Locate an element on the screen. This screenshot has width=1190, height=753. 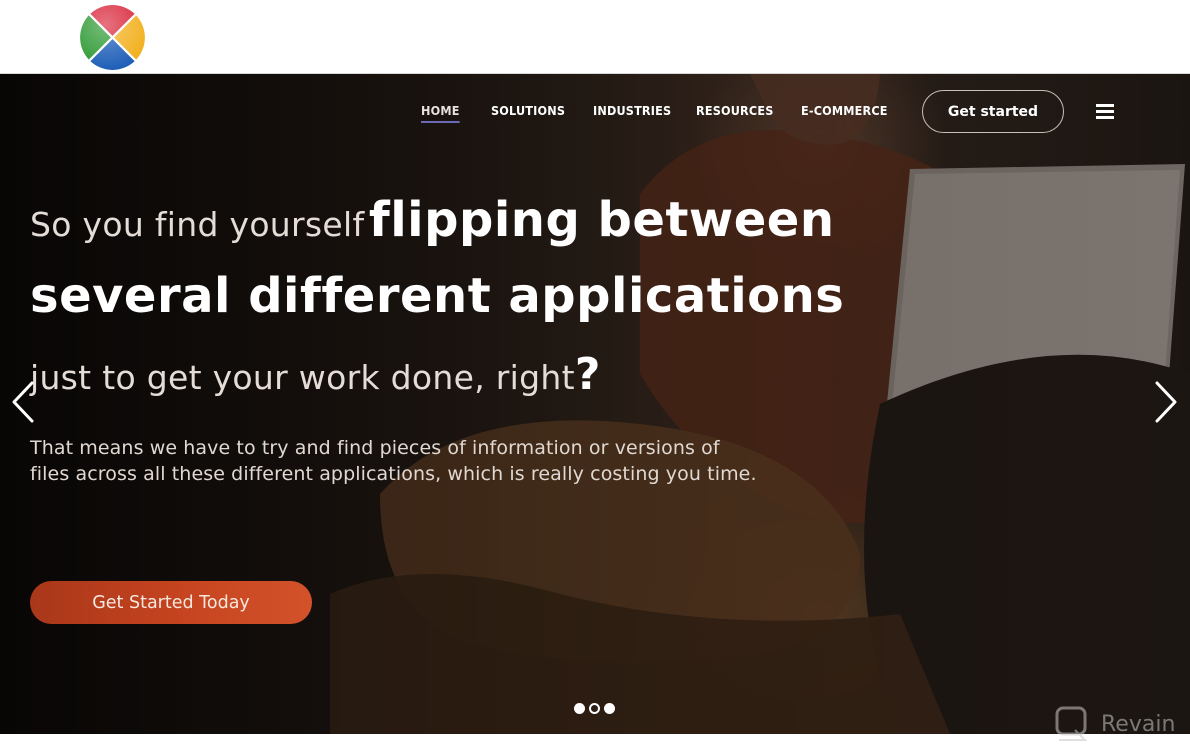
headline-light-text: So you find yourself is located at coordinates (197, 224).